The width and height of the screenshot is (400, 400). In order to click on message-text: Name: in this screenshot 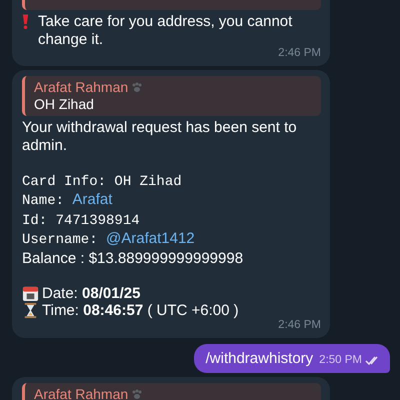, I will do `click(44, 201)`.